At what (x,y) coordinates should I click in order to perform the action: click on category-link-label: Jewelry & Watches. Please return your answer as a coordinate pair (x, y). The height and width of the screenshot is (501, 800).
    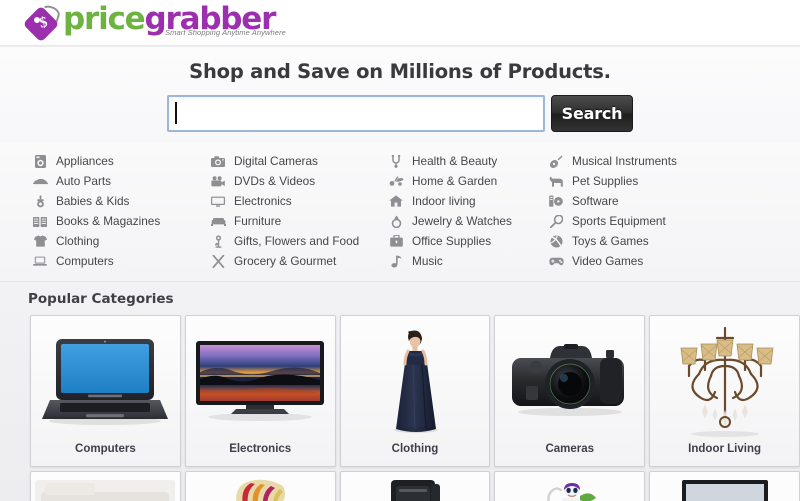
    Looking at the image, I should click on (462, 221).